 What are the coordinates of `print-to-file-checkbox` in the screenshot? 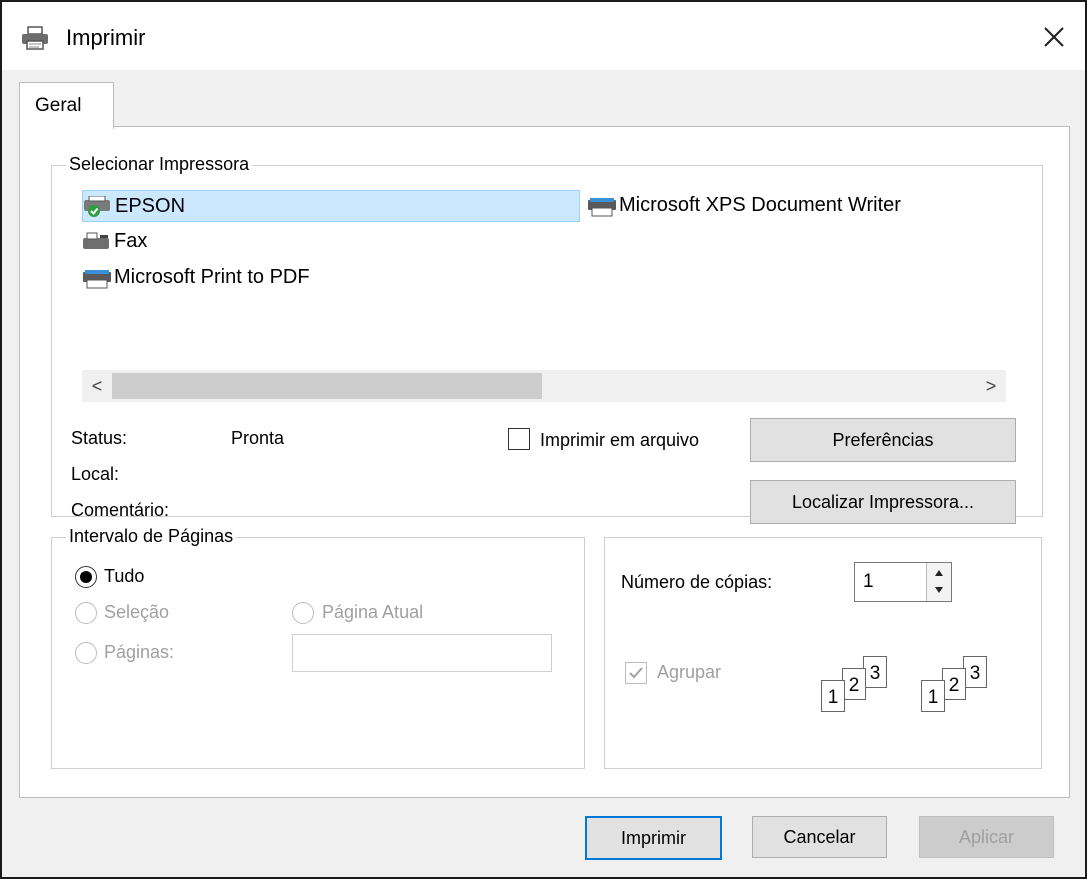 It's located at (519, 439).